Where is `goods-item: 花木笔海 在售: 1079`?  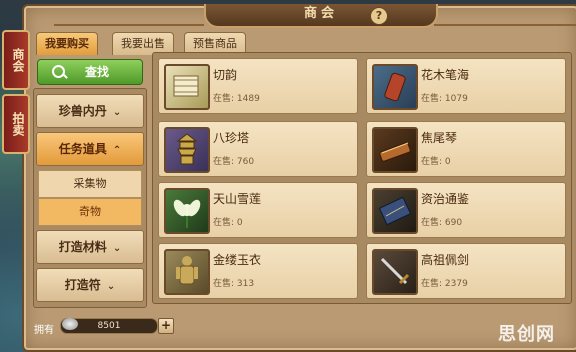 goods-item: 花木笔海 在售: 1079 is located at coordinates (466, 86).